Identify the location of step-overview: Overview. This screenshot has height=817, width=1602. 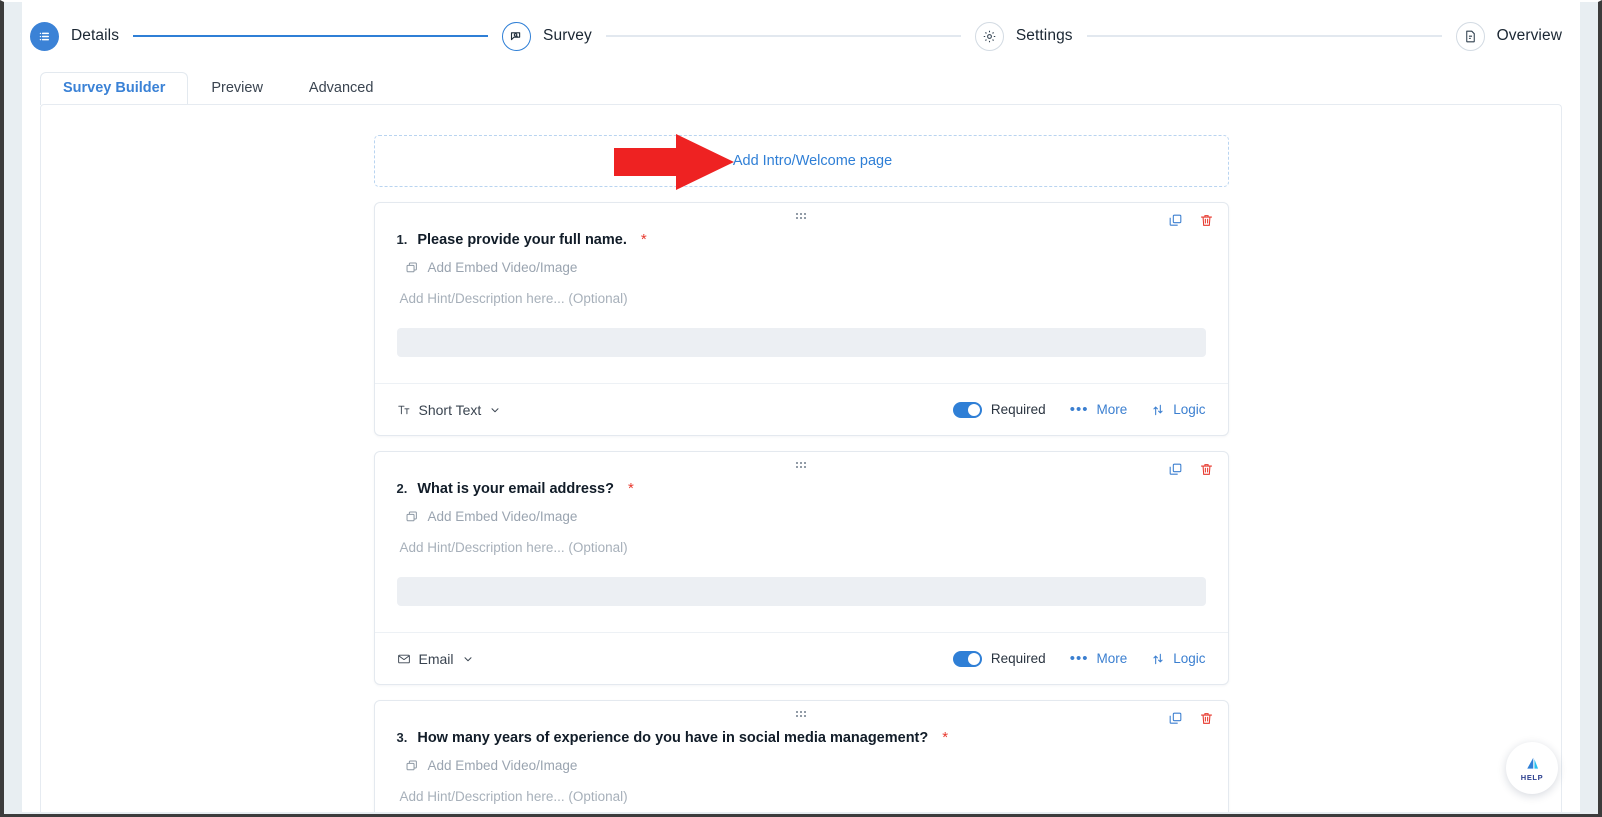
(1508, 36).